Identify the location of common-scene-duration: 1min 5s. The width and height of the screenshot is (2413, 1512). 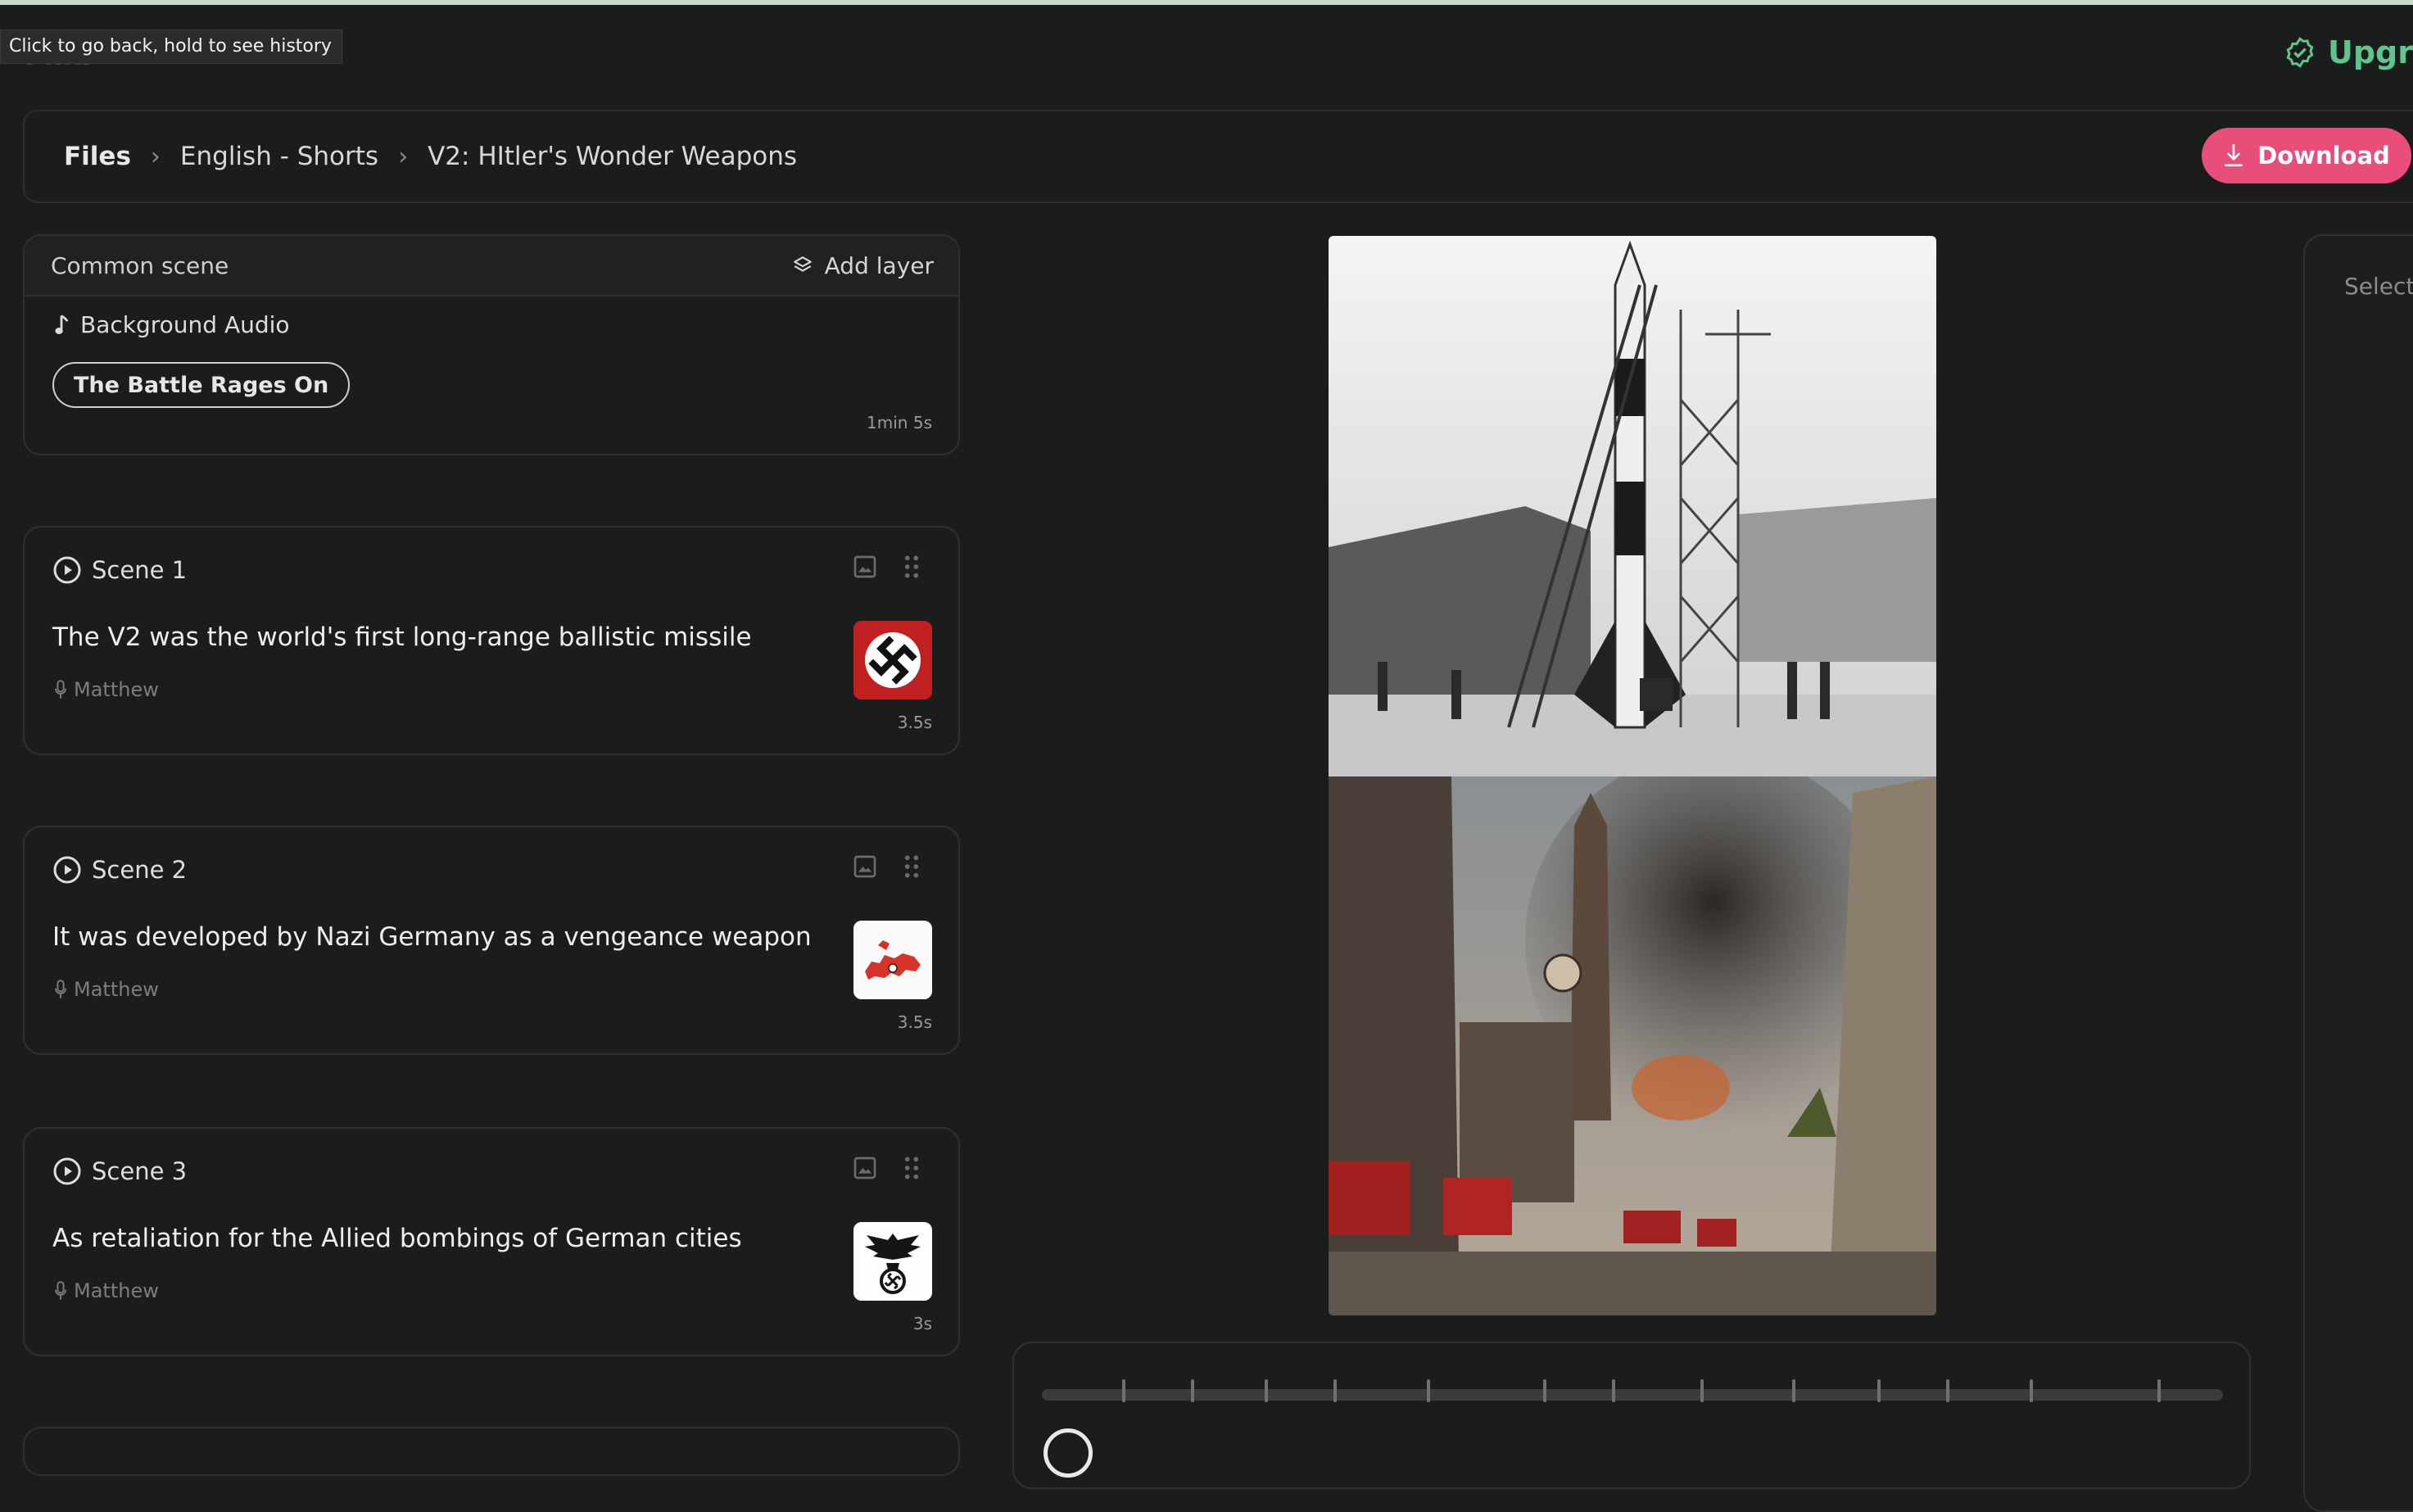
(899, 422).